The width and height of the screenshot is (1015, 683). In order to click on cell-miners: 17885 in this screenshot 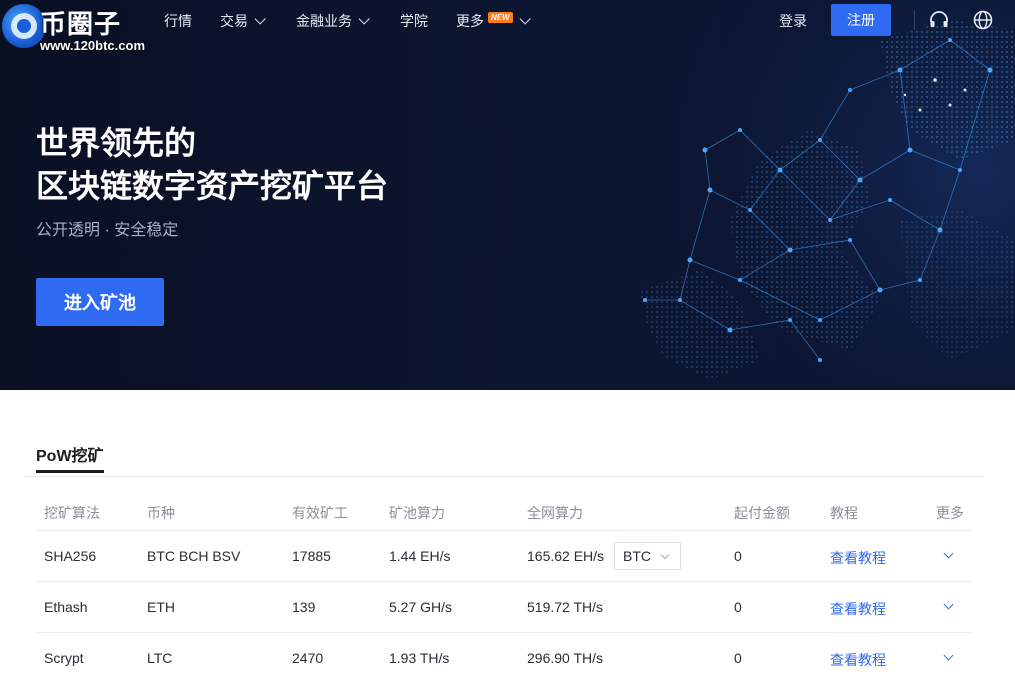, I will do `click(311, 556)`.